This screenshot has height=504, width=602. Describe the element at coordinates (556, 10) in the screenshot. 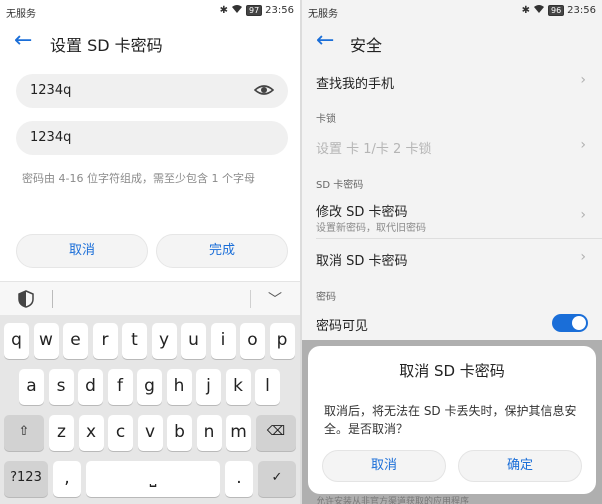

I see `battery-icon: 96` at that location.